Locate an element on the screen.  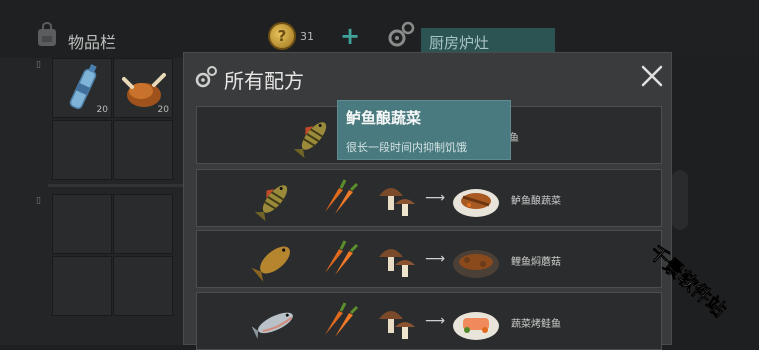
add-coins-button: + is located at coordinates (350, 36).